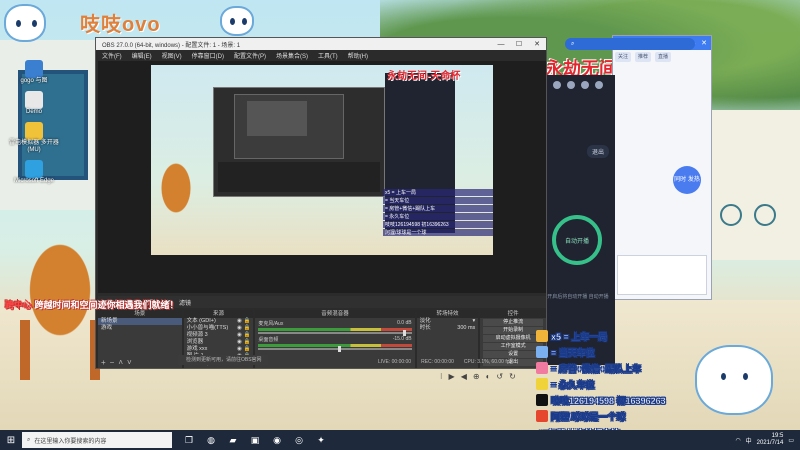  Describe the element at coordinates (140, 321) in the screenshot. I see `scene-item: 新场景` at that location.